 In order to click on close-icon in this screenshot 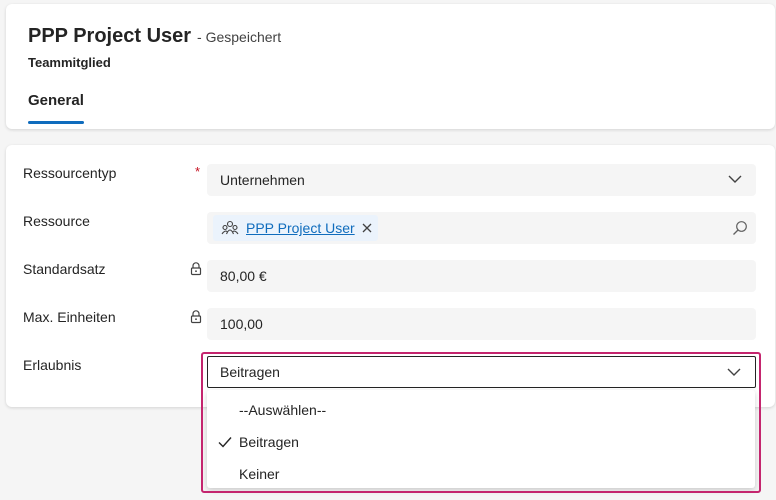, I will do `click(367, 228)`.